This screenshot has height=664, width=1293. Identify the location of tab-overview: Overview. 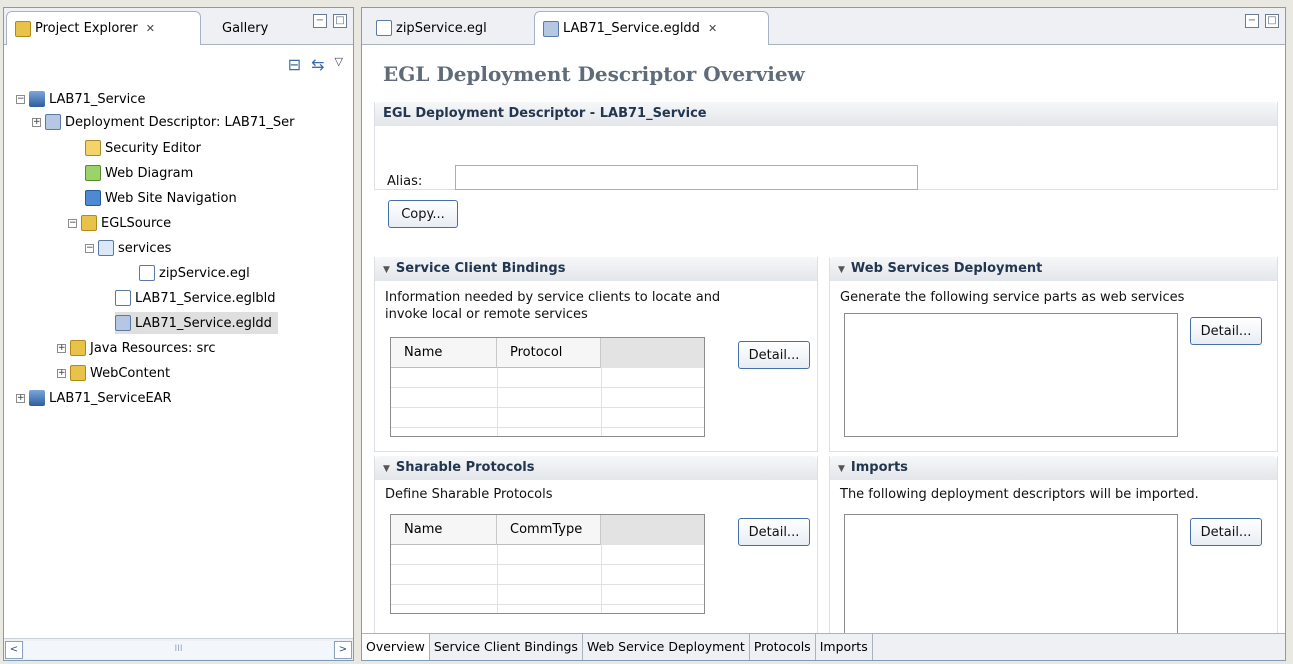
(396, 647).